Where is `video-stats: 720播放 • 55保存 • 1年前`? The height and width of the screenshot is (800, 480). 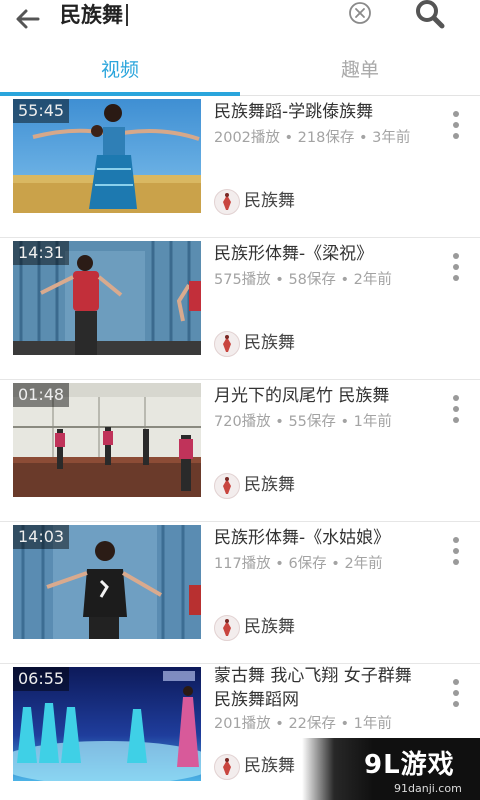 video-stats: 720播放 • 55保存 • 1年前 is located at coordinates (303, 422).